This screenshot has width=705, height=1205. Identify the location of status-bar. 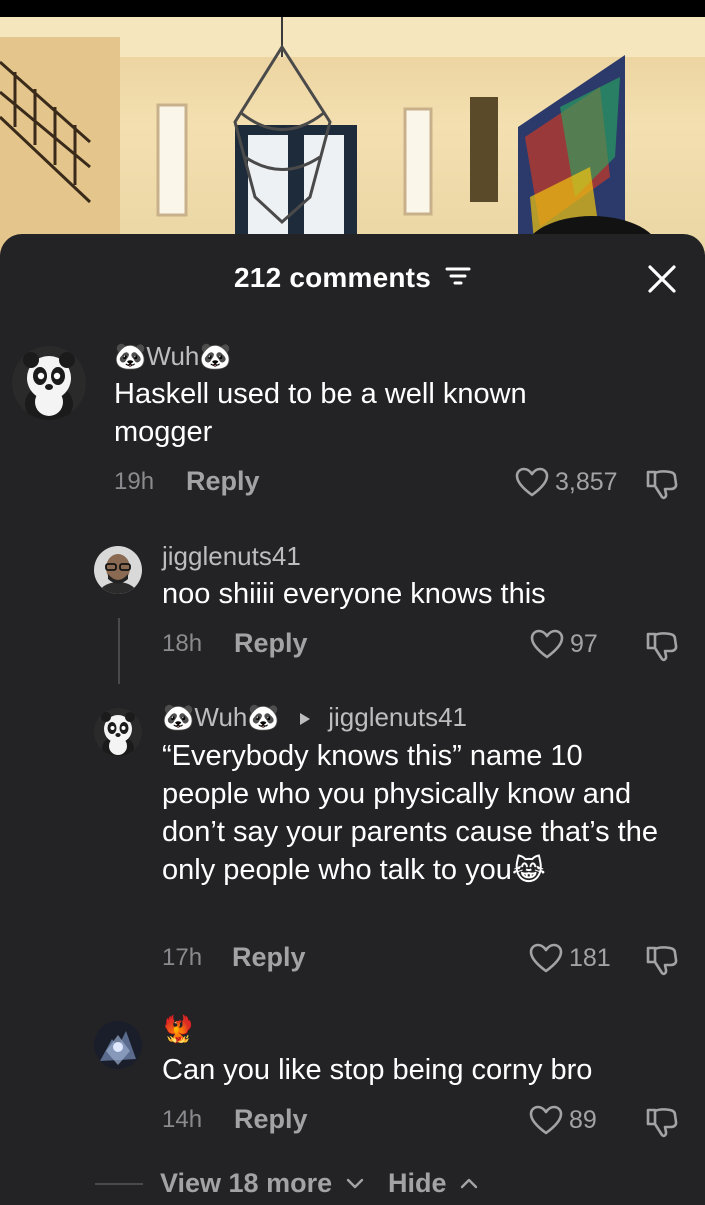
(352, 8).